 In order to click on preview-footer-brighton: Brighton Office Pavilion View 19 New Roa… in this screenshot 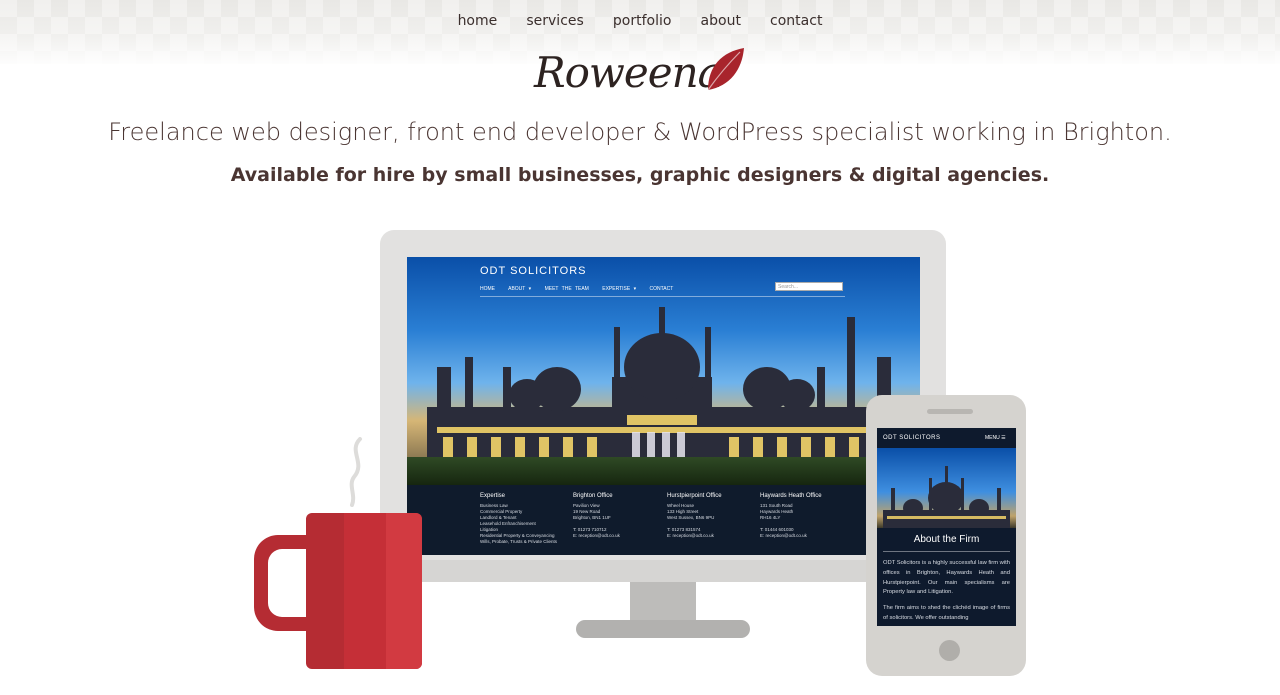, I will do `click(618, 516)`.